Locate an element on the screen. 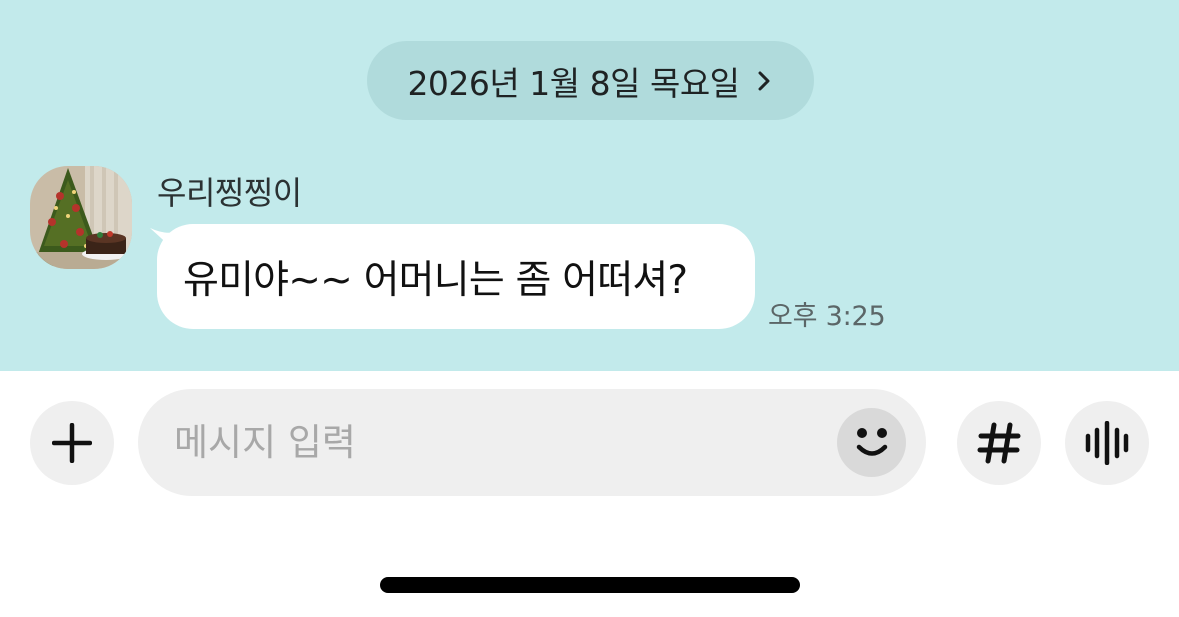 The width and height of the screenshot is (1179, 617). hashtag-icon is located at coordinates (999, 443).